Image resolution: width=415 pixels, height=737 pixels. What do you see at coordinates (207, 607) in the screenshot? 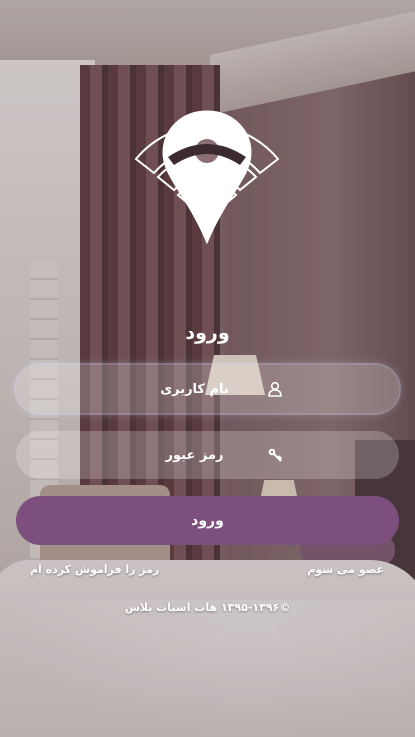
I see `copyright-text: ©۱۳۹۵-۱۳۹۶ هات اسپات پلاس` at bounding box center [207, 607].